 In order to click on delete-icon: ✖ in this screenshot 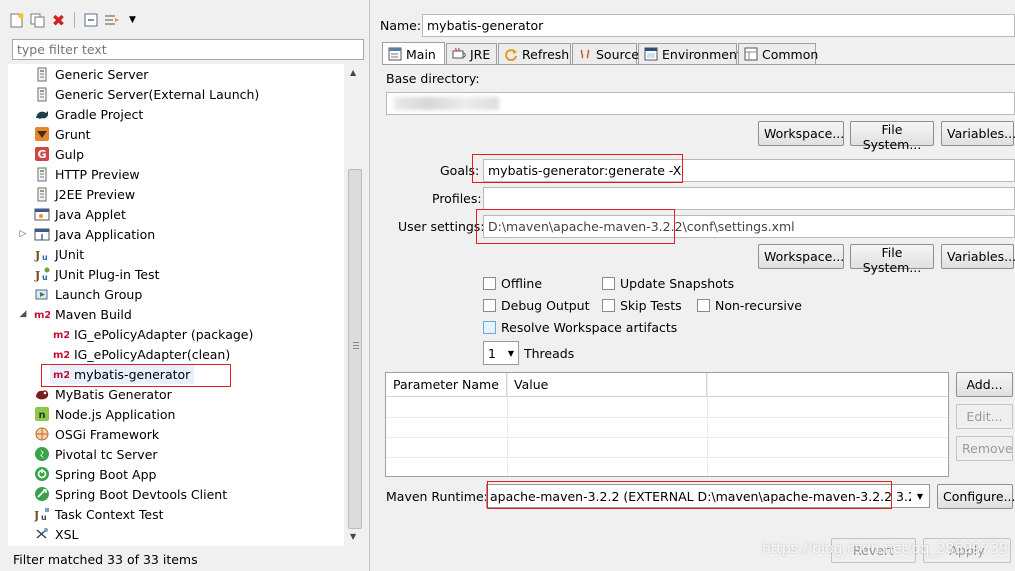, I will do `click(58, 20)`.